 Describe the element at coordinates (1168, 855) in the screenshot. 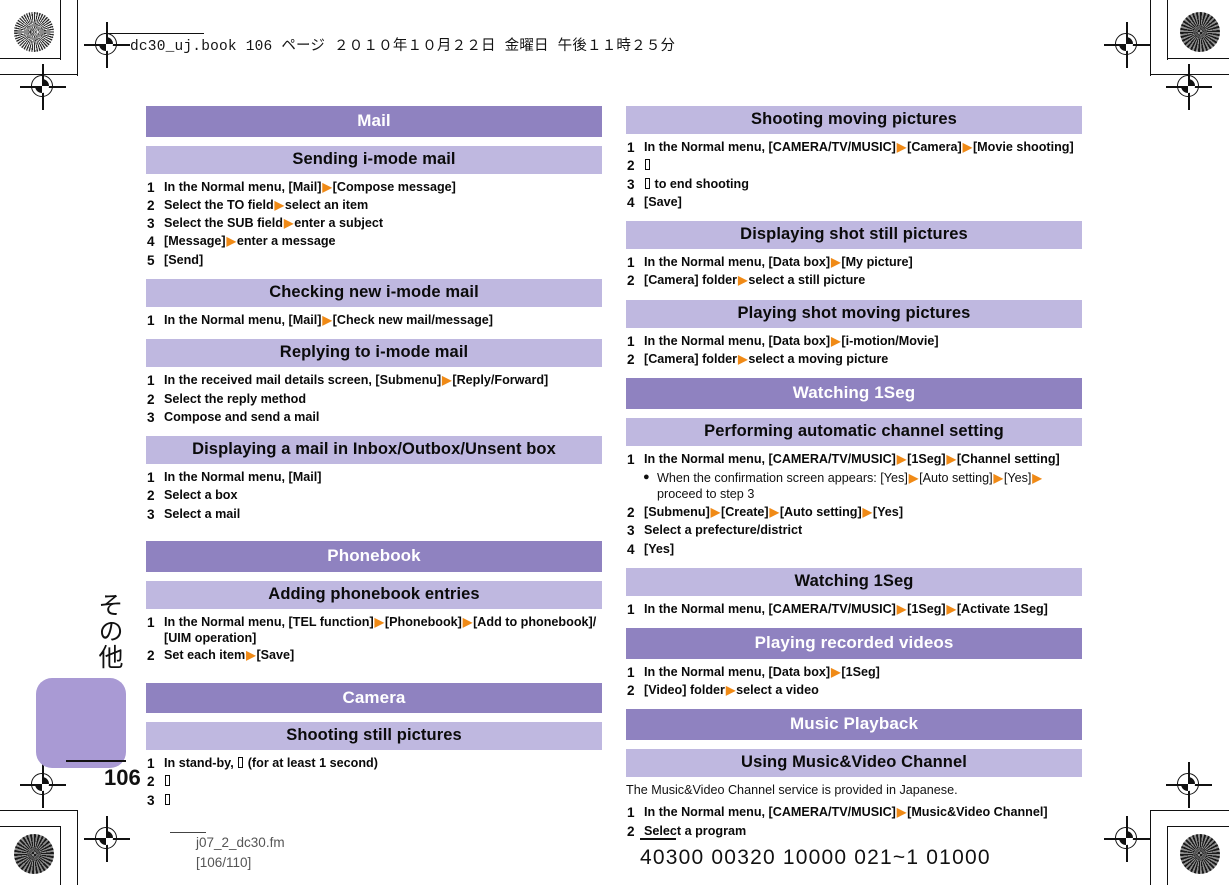

I see `trim-line-bottom-right-v` at that location.